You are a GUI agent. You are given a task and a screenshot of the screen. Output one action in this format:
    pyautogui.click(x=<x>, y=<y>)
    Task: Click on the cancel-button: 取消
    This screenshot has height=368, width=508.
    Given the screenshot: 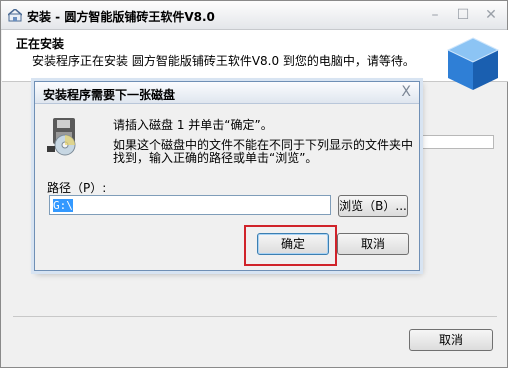 What is the action you would take?
    pyautogui.click(x=451, y=340)
    